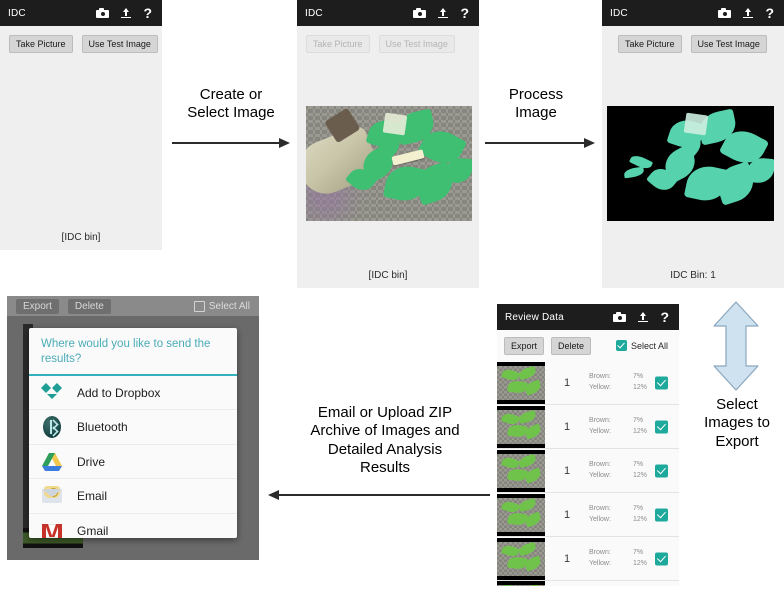  I want to click on yellow-value: 12%, so click(640, 563).